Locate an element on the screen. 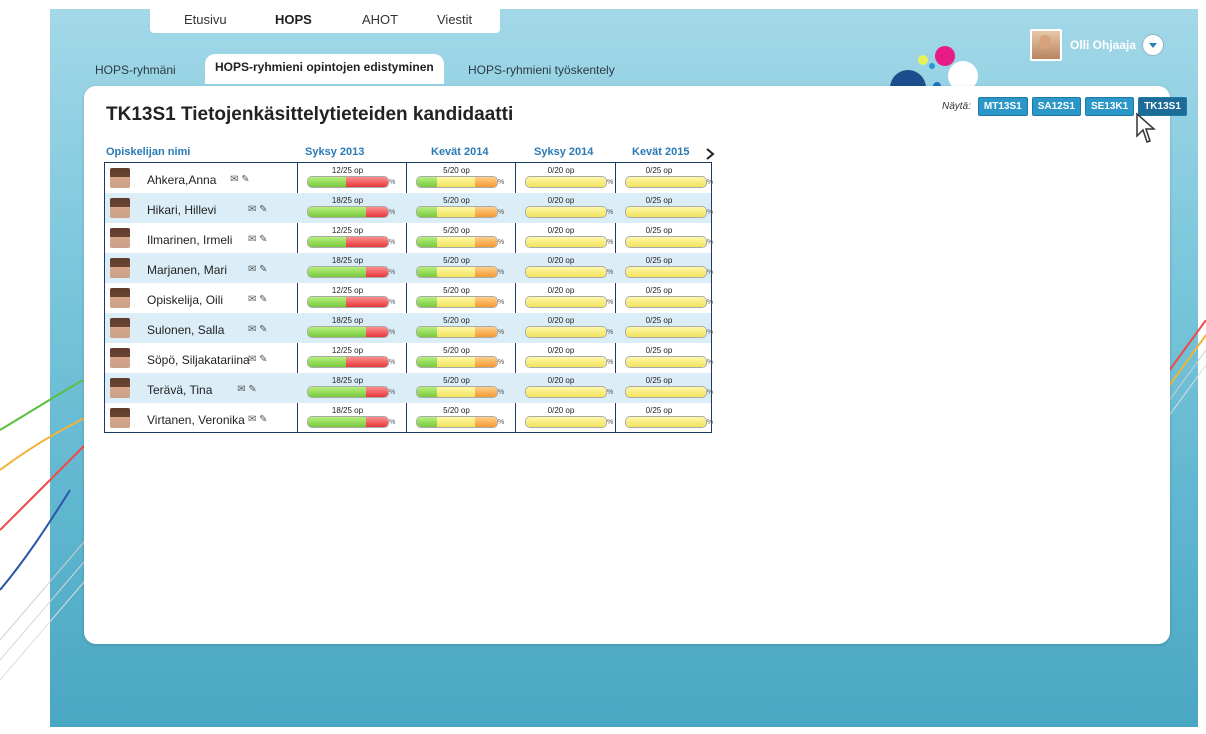 The image size is (1206, 734). credits-label: 0/25 op is located at coordinates (659, 230).